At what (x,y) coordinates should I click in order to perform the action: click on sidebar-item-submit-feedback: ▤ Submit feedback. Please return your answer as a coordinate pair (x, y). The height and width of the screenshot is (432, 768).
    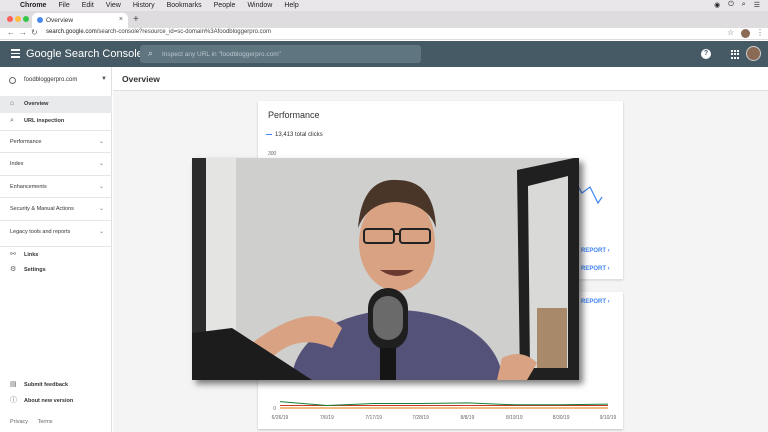
    Looking at the image, I should click on (56, 385).